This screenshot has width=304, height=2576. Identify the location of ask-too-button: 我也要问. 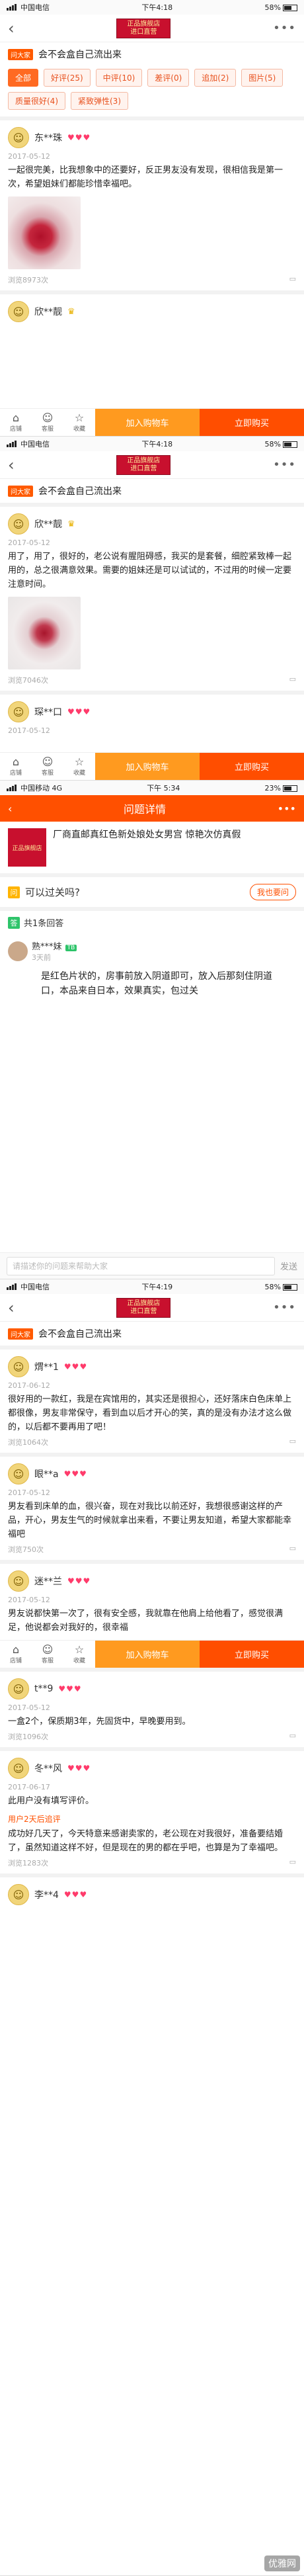
(272, 892).